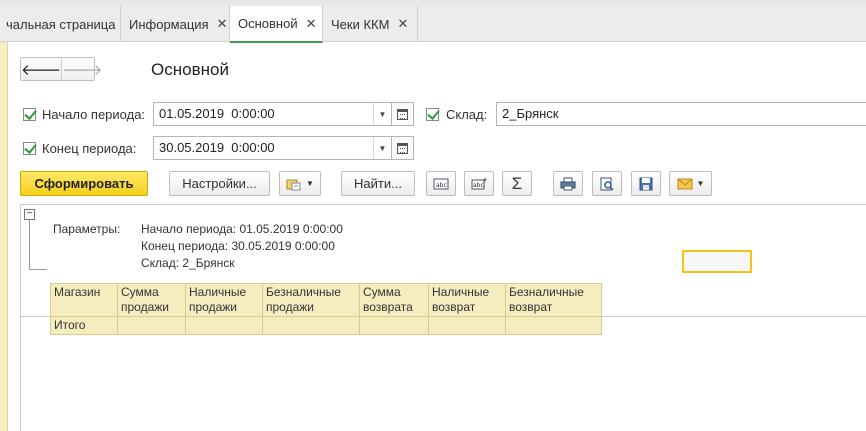 This screenshot has width=866, height=431. I want to click on preview-button, so click(607, 183).